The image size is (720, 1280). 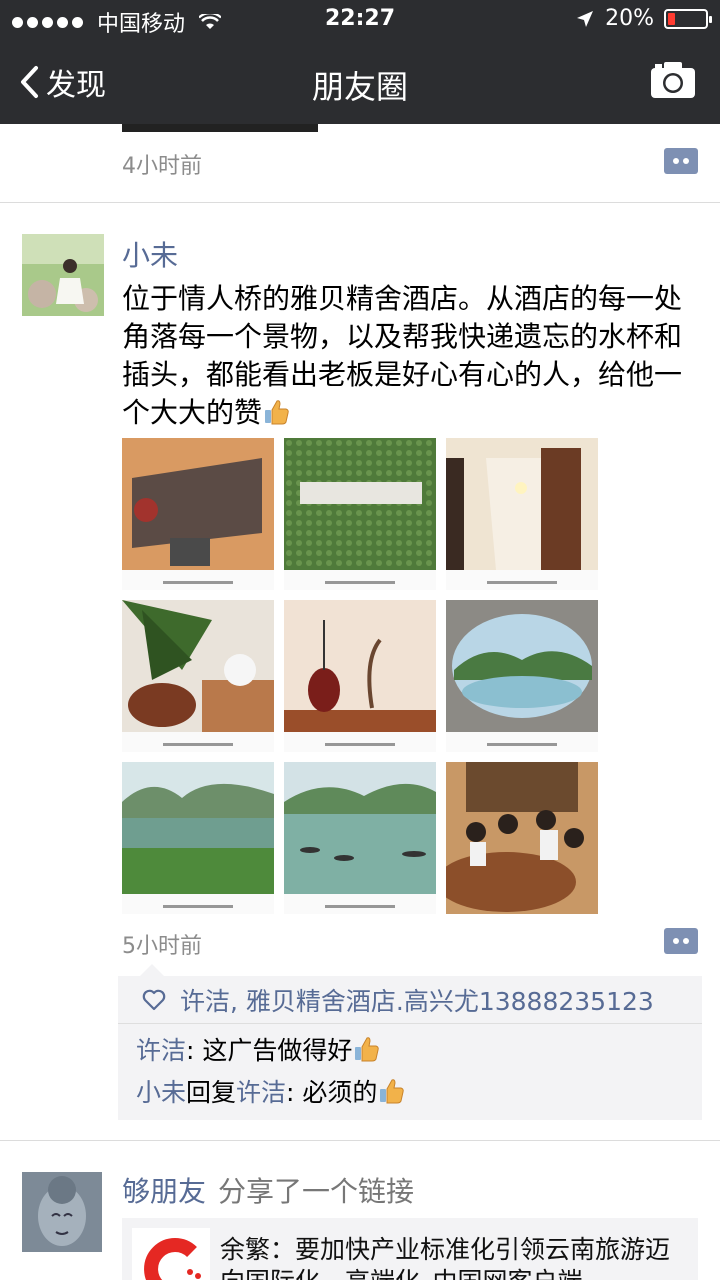 I want to click on post-time: 5小时前, so click(x=162, y=946).